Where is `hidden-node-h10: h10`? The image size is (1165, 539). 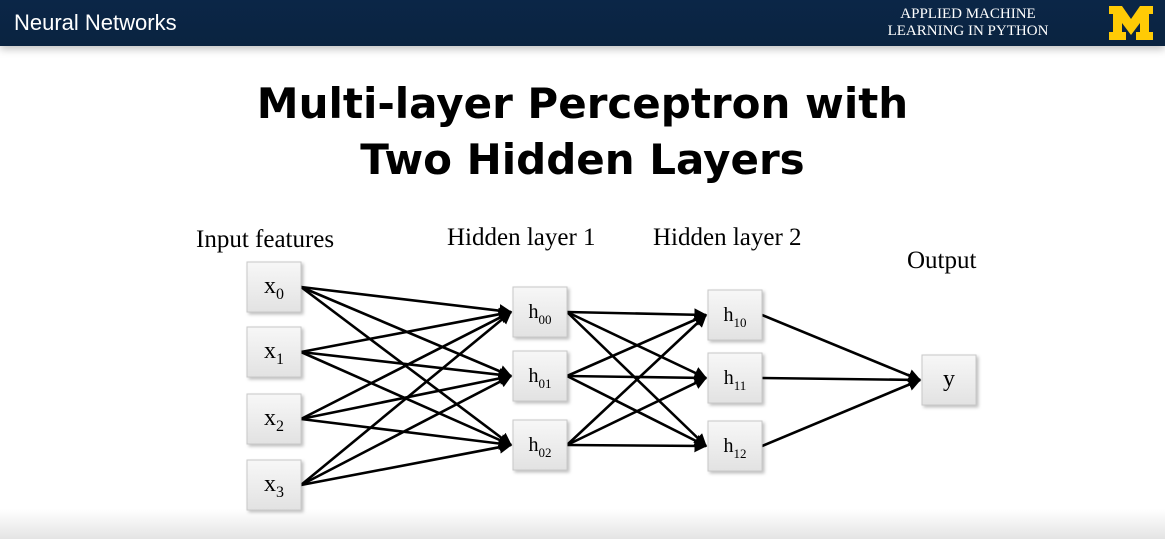 hidden-node-h10: h10 is located at coordinates (735, 315).